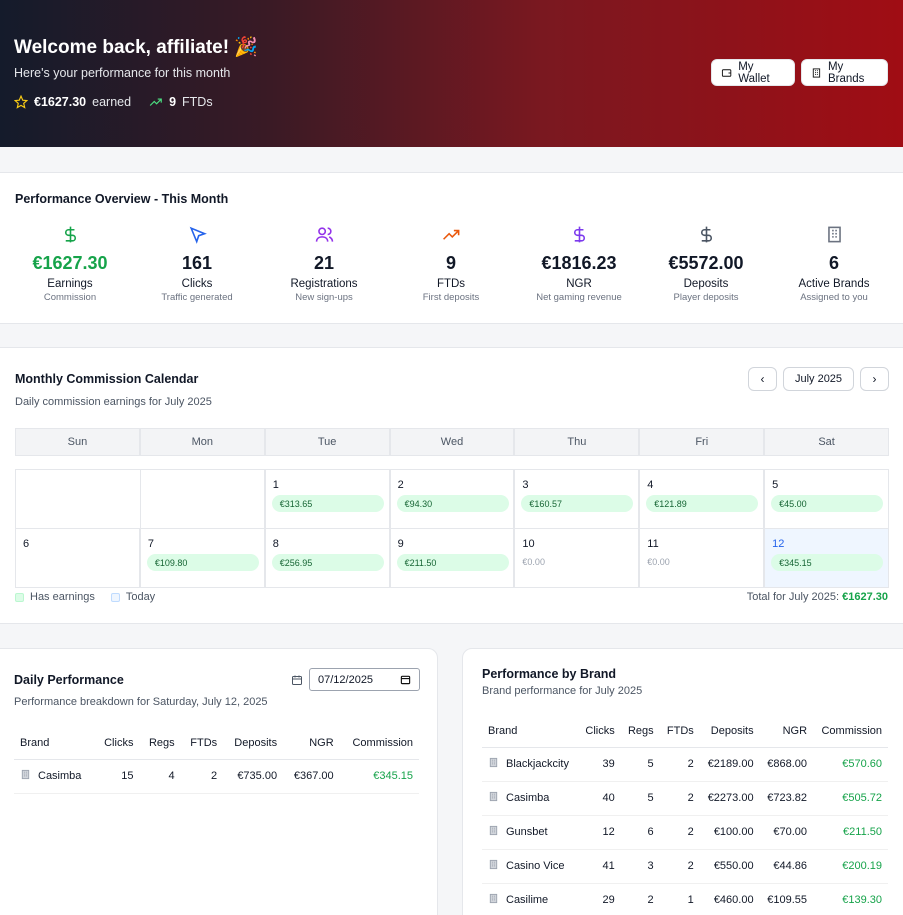  I want to click on calendar-day: 9 €211.50, so click(452, 558).